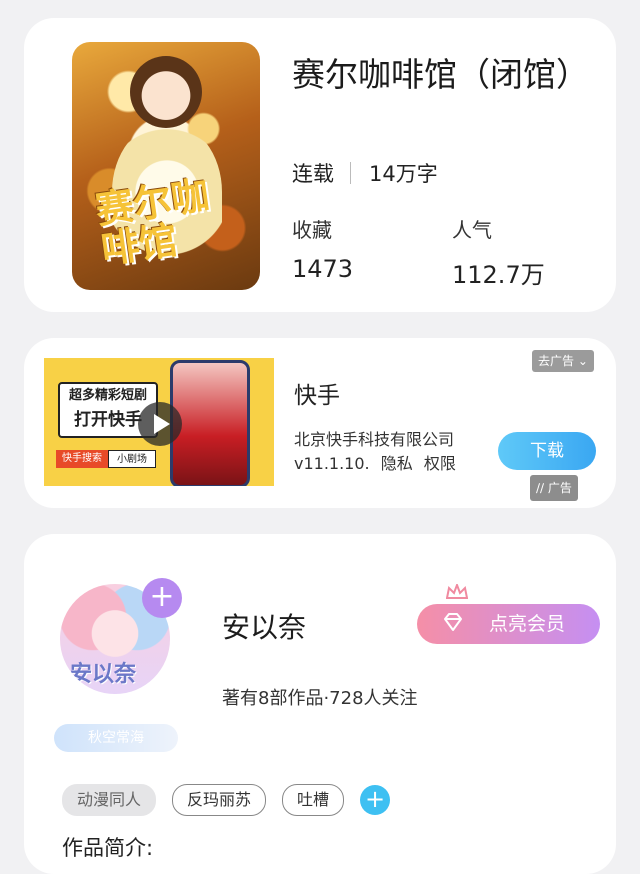 The image size is (640, 874). What do you see at coordinates (103, 674) in the screenshot?
I see `avatar-name-art: 安以奈` at bounding box center [103, 674].